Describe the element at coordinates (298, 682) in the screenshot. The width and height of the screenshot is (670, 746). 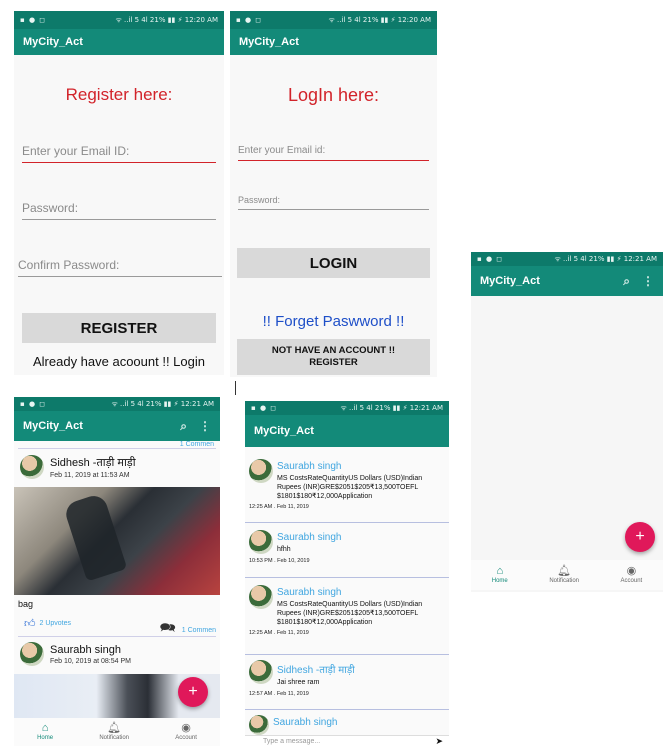
I see `comment-text: Jai shree ram` at that location.